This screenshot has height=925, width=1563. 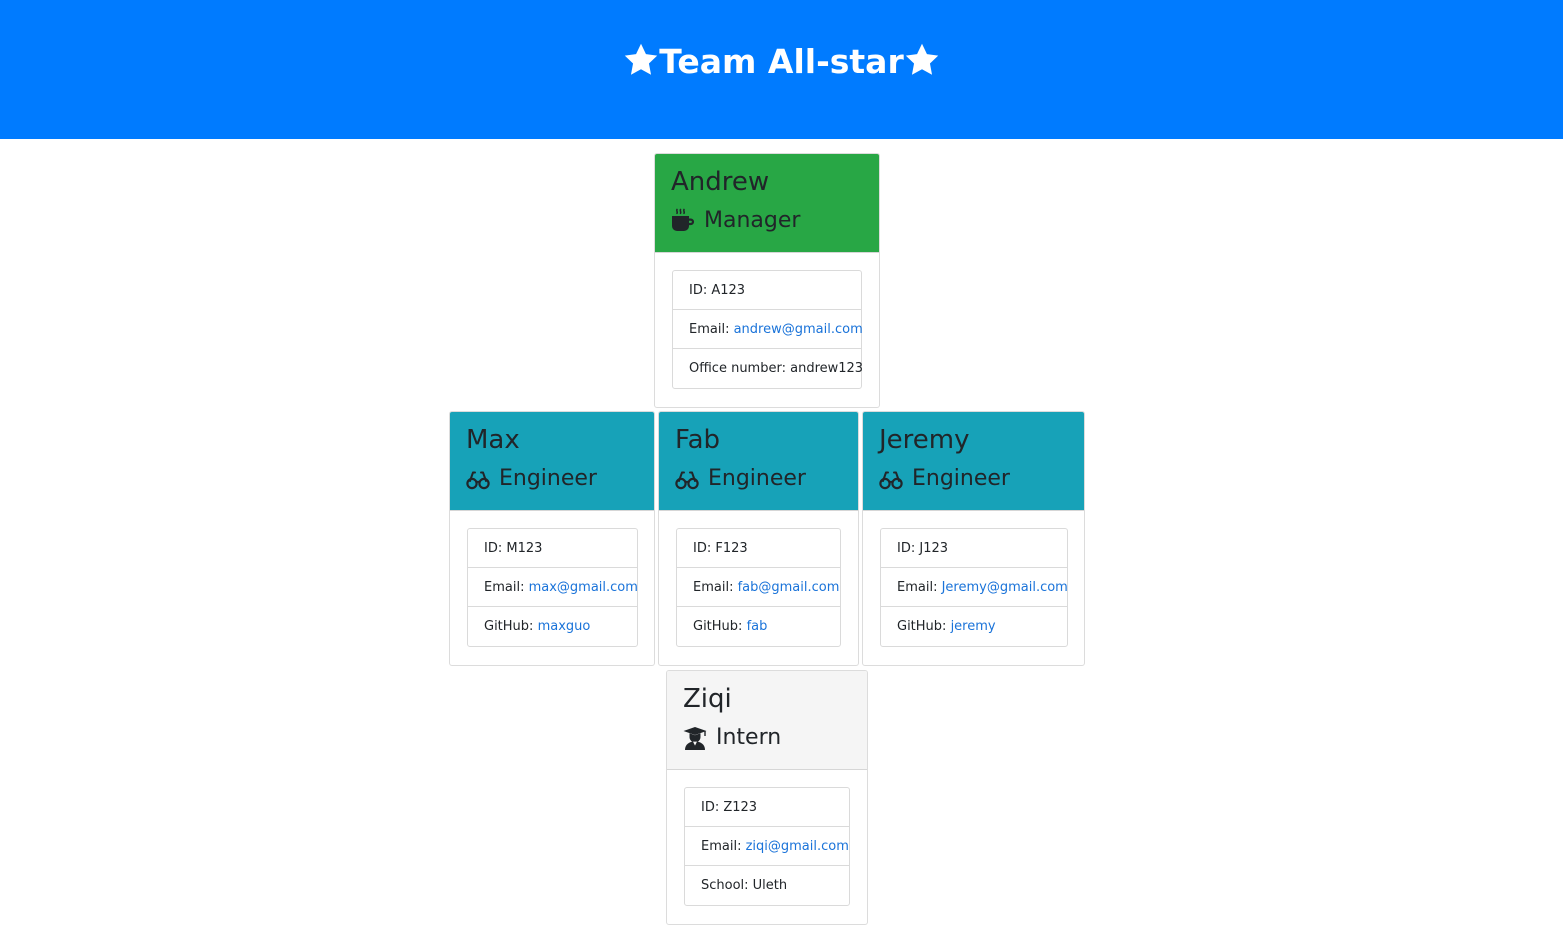 What do you see at coordinates (758, 548) in the screenshot?
I see `info-id: ID: F123` at bounding box center [758, 548].